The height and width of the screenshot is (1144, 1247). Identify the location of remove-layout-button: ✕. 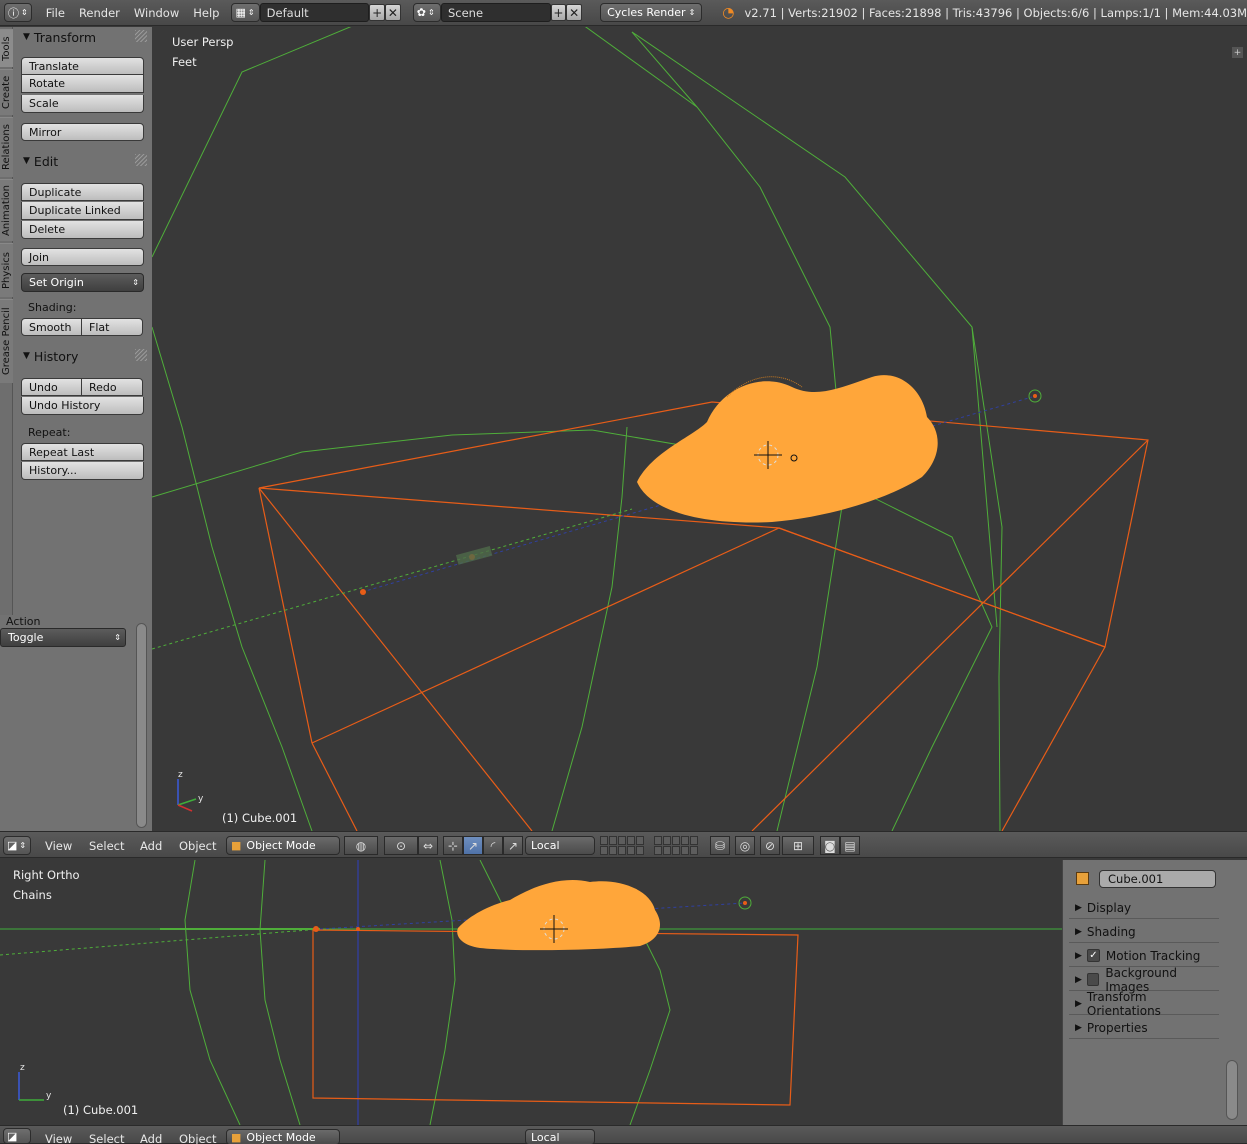
(393, 12).